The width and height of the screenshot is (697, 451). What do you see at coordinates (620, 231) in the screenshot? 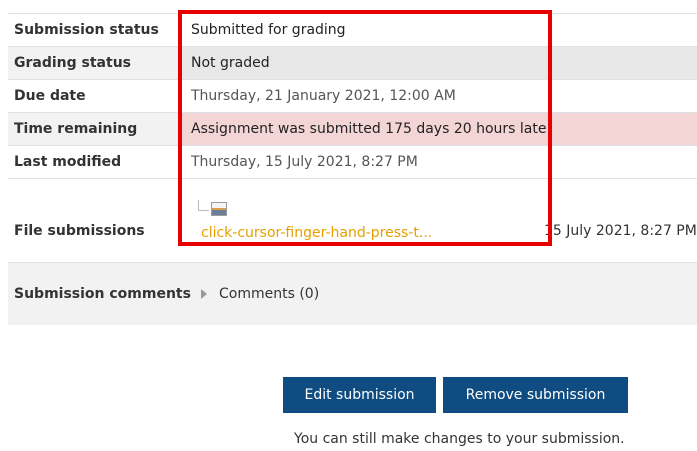
I see `file-date: 15 July 2021, 8:27 PM` at bounding box center [620, 231].